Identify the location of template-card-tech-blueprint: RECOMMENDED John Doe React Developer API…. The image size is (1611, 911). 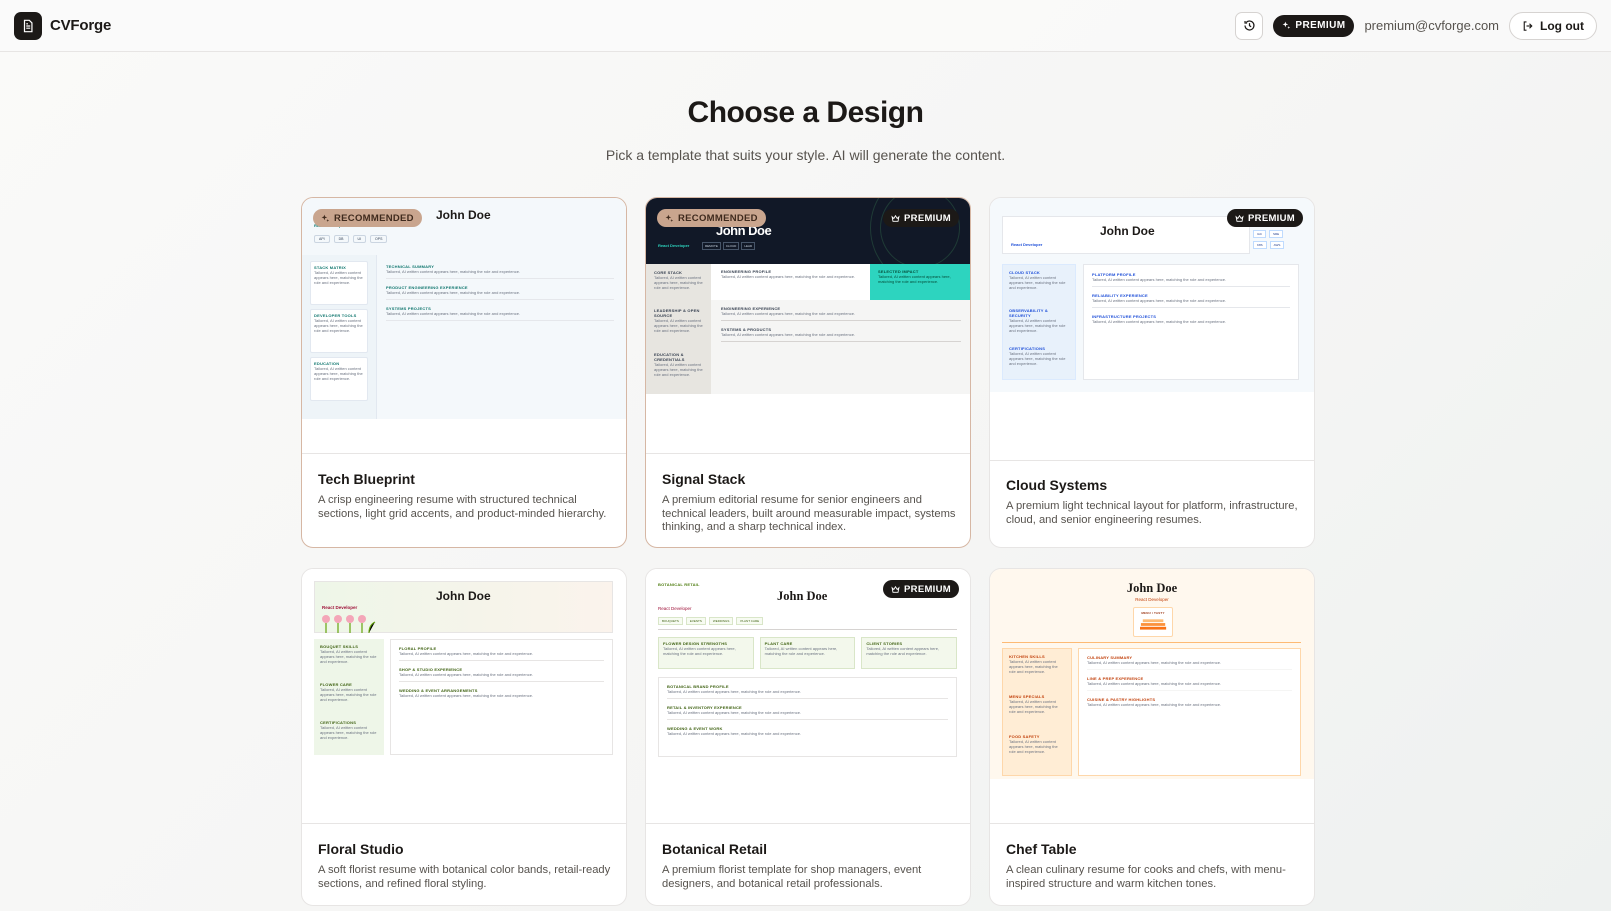
(464, 372).